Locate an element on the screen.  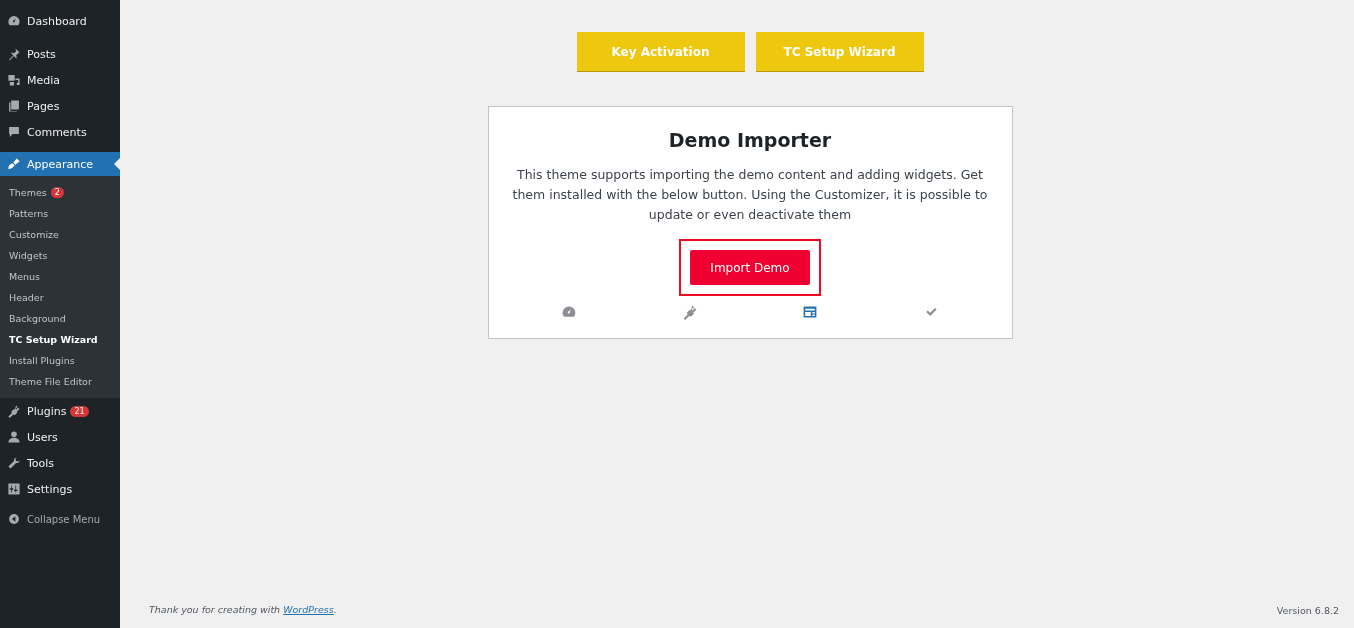
menu-item: Dashboard is located at coordinates (60, 21).